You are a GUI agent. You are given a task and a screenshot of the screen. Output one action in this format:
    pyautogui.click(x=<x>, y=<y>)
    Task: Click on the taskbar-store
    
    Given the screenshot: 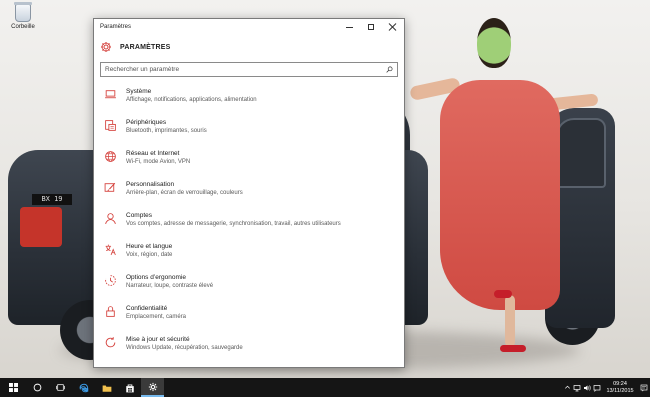 What is the action you would take?
    pyautogui.click(x=129, y=387)
    